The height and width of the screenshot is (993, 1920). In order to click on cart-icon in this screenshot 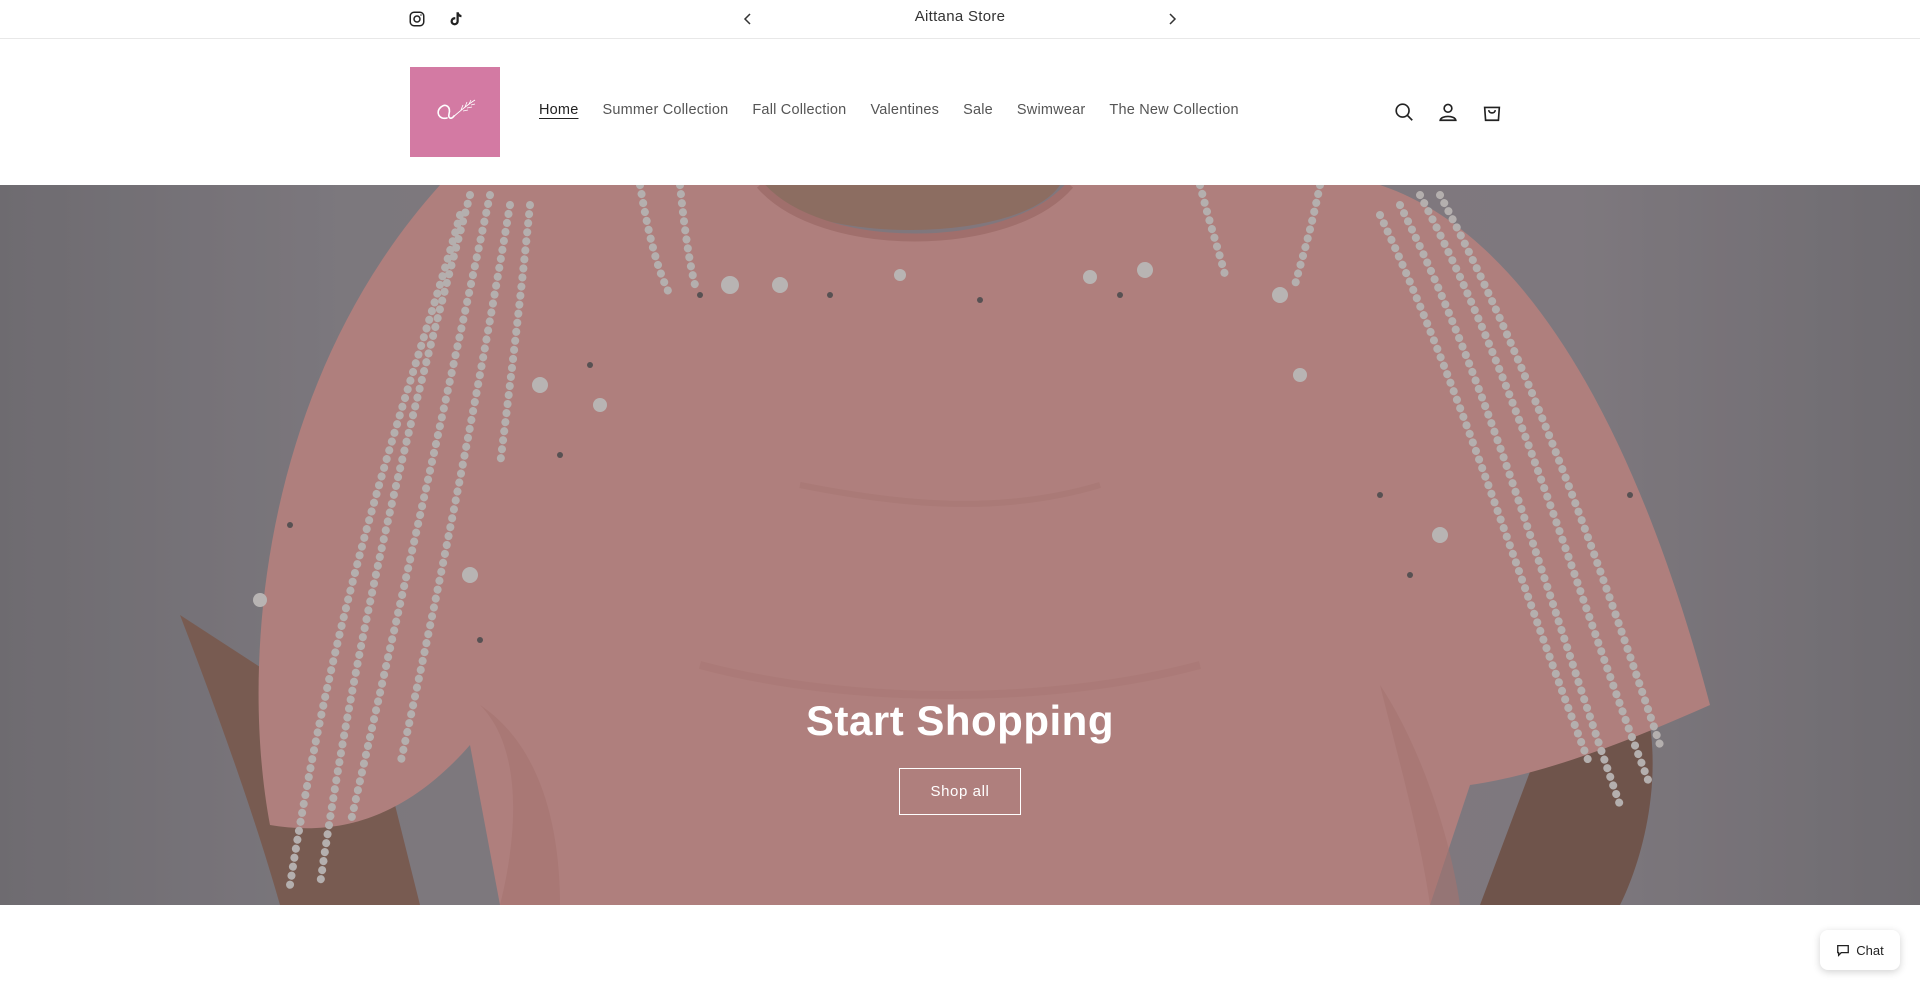, I will do `click(1492, 114)`.